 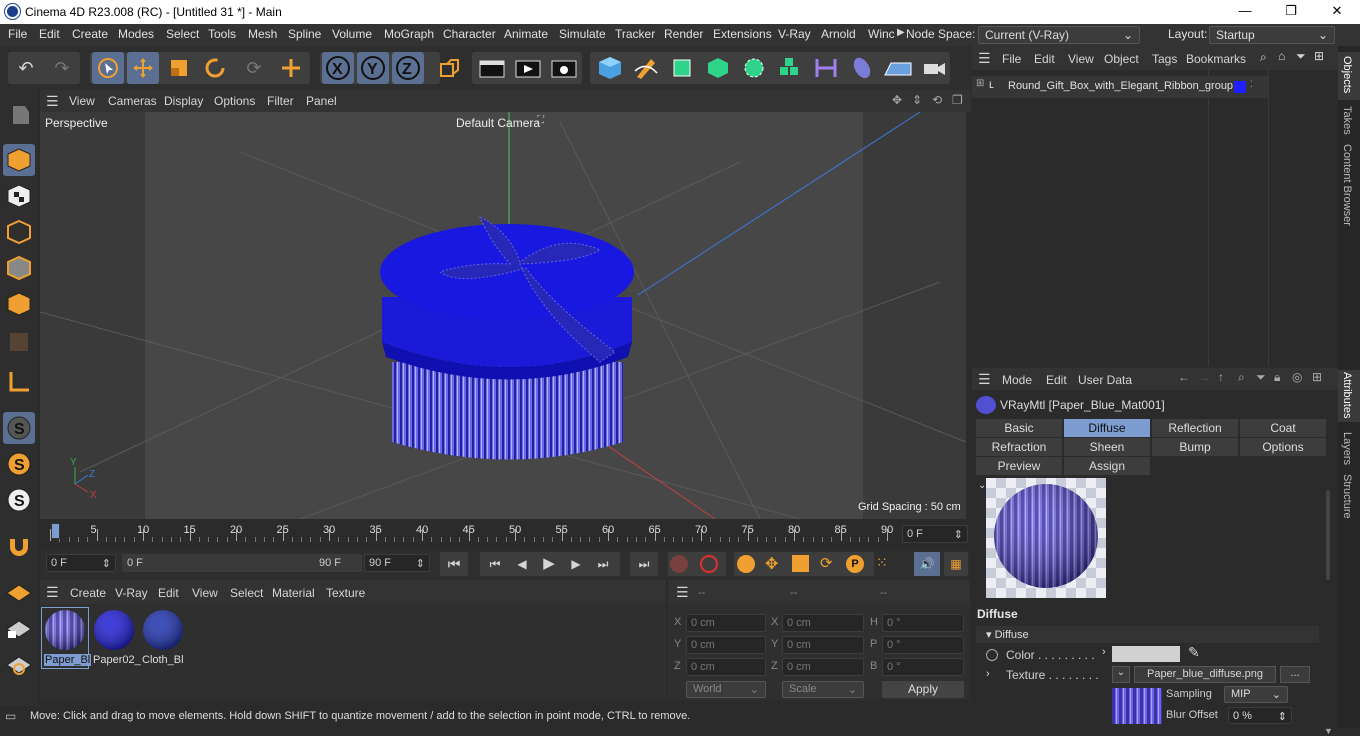 What do you see at coordinates (1011, 59) in the screenshot?
I see `objects-menu-file: File` at bounding box center [1011, 59].